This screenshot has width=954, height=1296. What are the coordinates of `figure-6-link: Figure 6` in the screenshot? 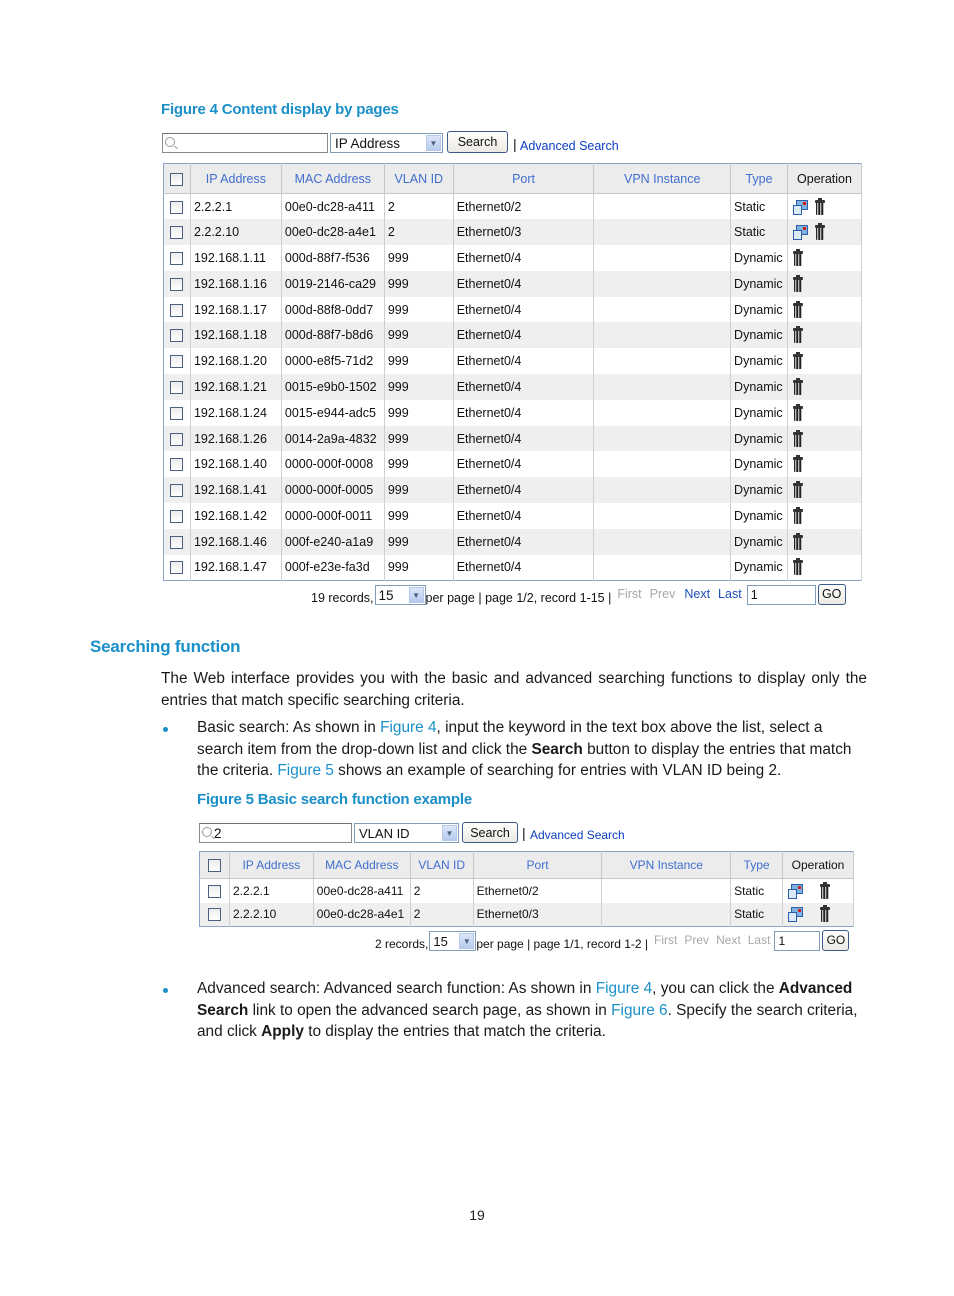 It's located at (639, 1010).